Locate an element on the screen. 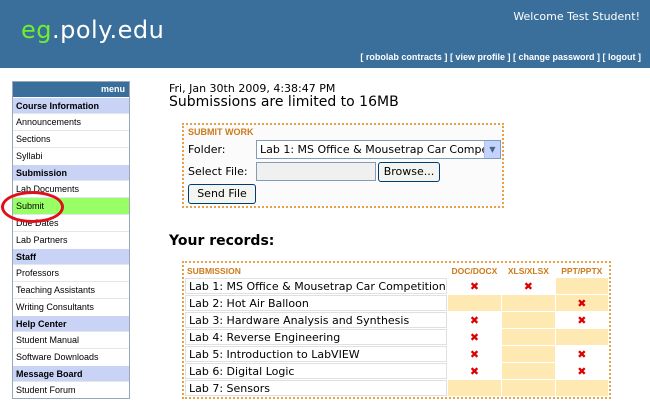 Image resolution: width=650 pixels, height=407 pixels. sidebar-item-teaching-assistants: Teaching Assistants is located at coordinates (71, 289).